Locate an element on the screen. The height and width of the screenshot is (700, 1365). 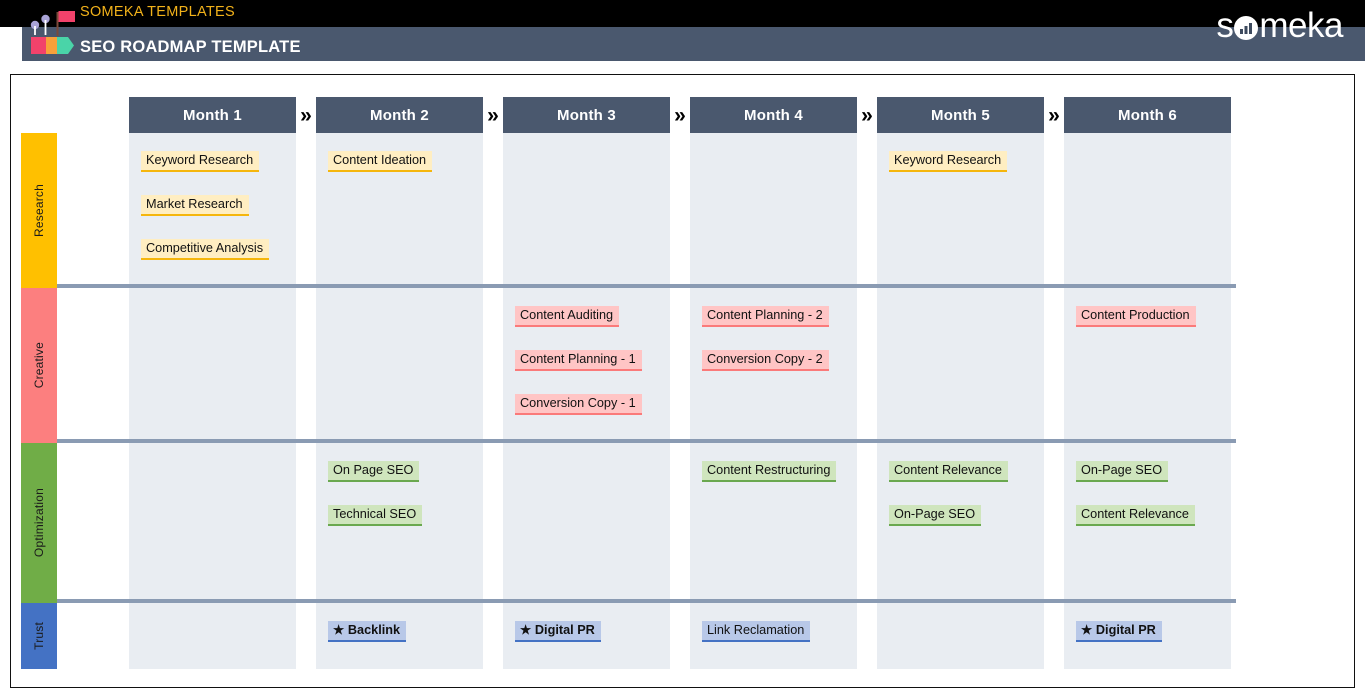
task-optimization-m6-1: On-Page SEO is located at coordinates (1122, 471).